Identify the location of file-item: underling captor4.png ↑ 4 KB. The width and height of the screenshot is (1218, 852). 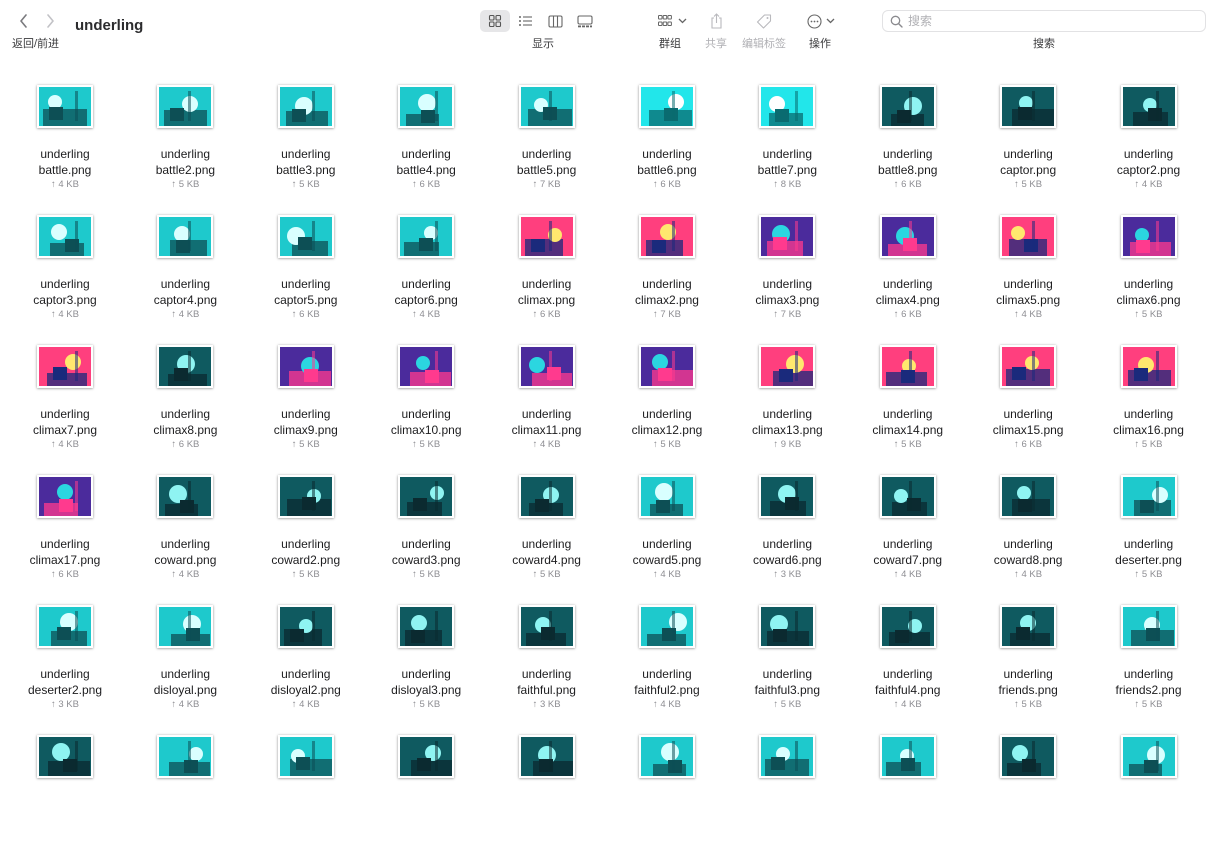
(185, 267).